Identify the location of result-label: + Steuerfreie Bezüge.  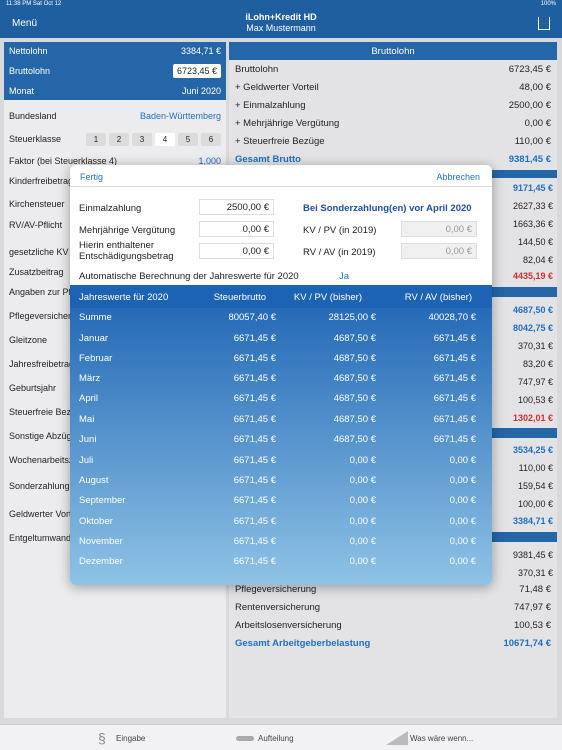
(280, 141).